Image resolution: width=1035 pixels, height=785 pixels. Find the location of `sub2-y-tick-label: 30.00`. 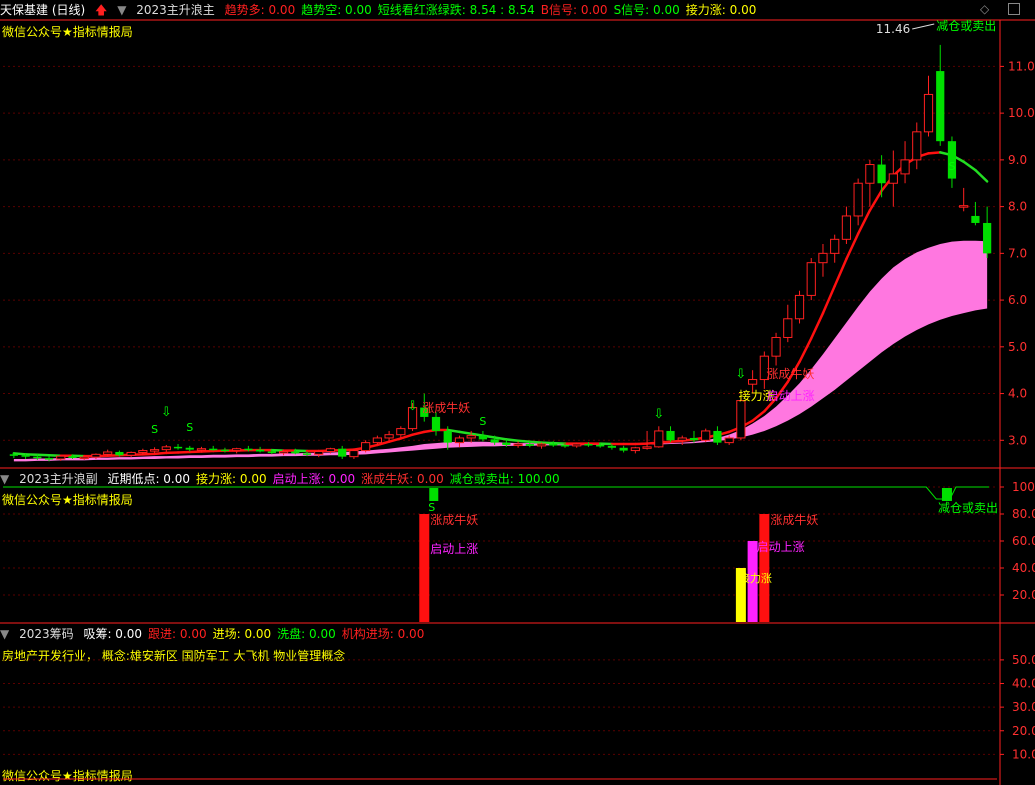

sub2-y-tick-label: 30.00 is located at coordinates (1023, 707).